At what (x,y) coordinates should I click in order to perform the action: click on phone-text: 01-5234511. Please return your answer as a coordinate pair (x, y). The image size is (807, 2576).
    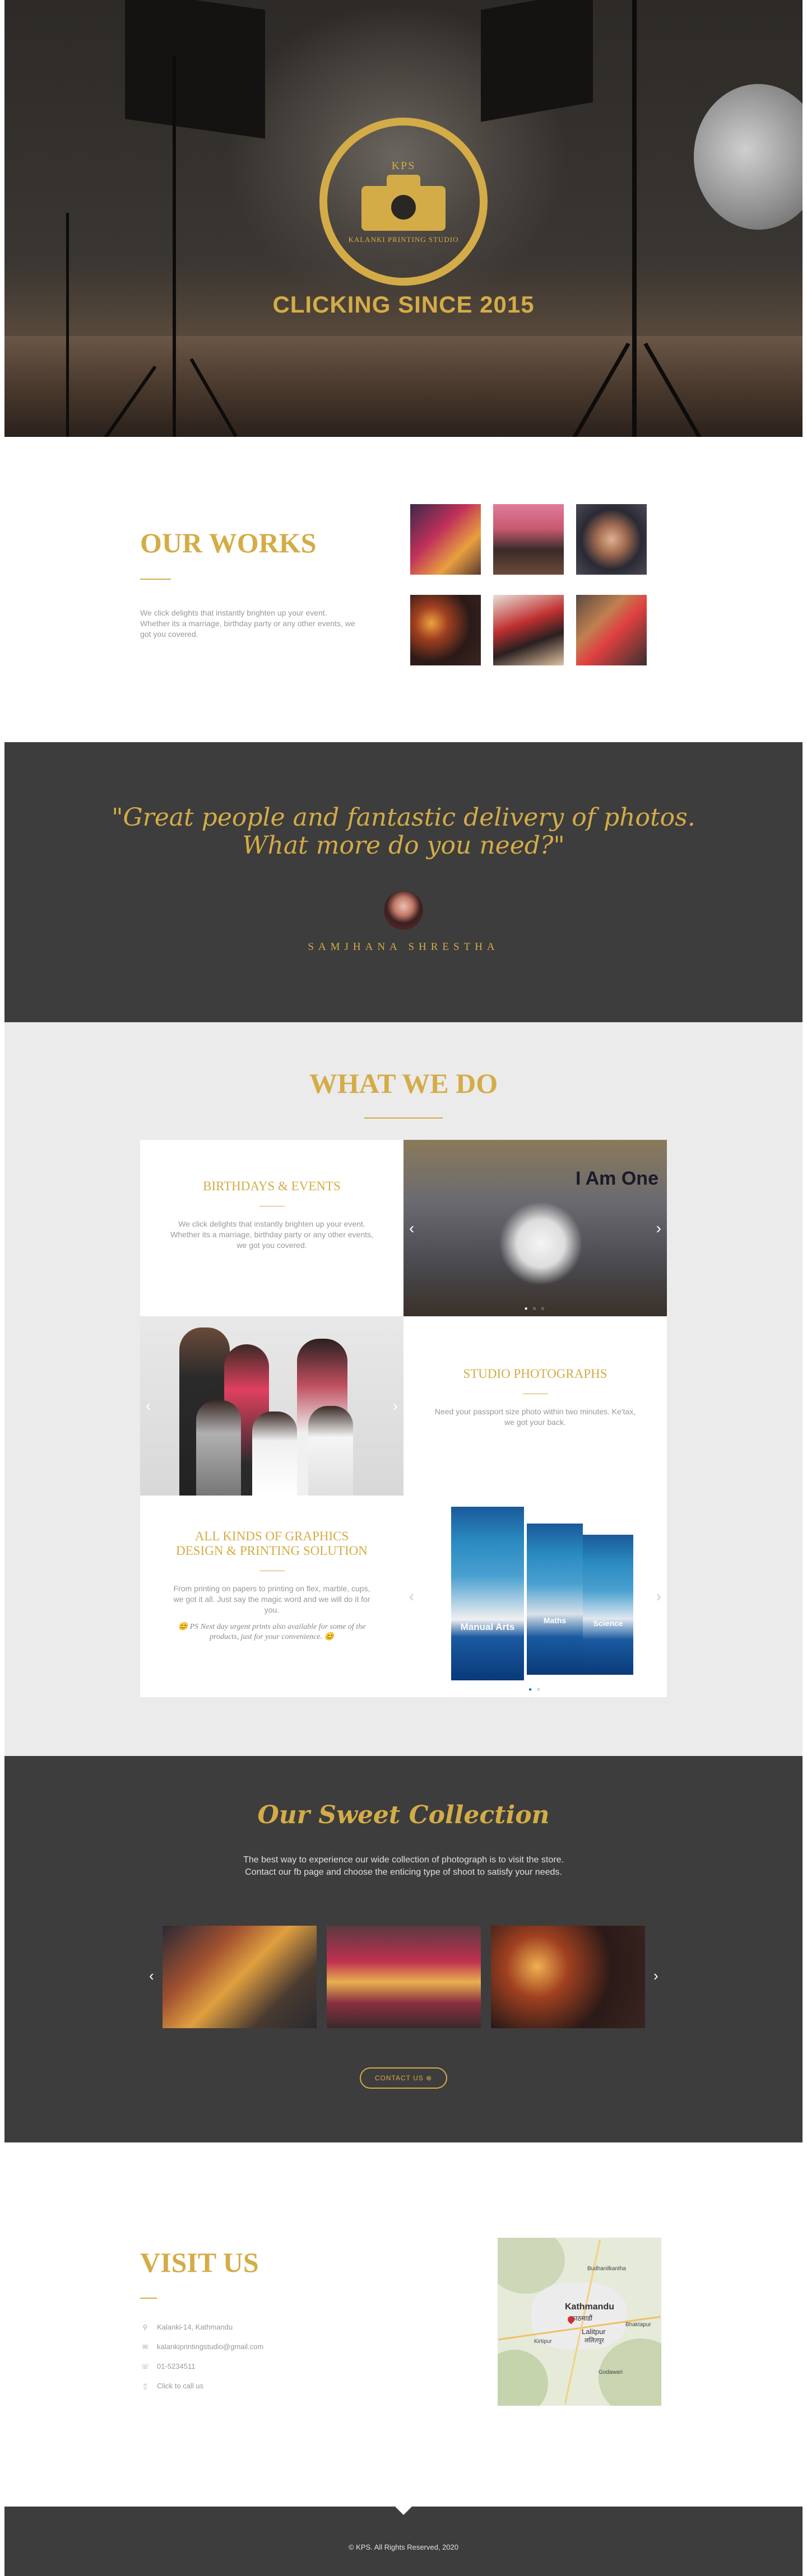
    Looking at the image, I should click on (176, 2366).